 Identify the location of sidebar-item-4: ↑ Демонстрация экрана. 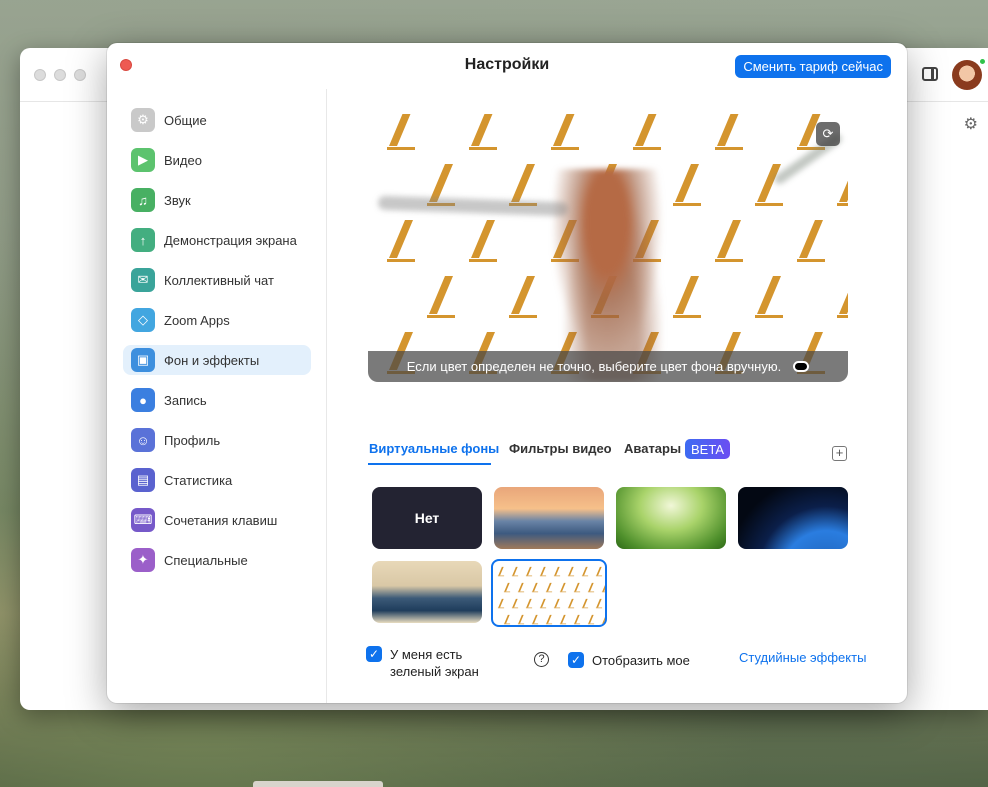
(217, 240).